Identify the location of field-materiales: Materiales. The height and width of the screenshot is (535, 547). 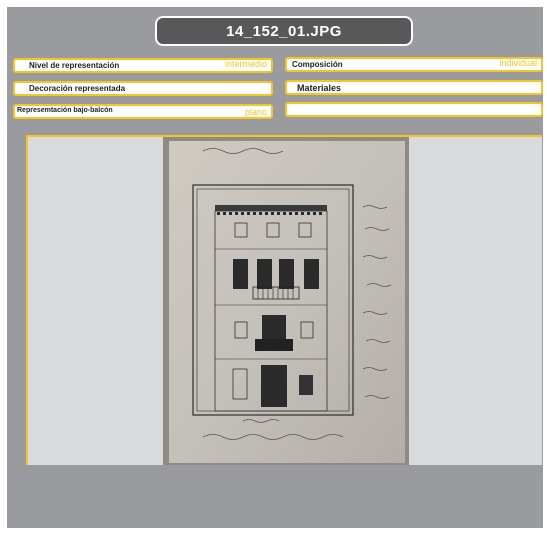
(414, 87).